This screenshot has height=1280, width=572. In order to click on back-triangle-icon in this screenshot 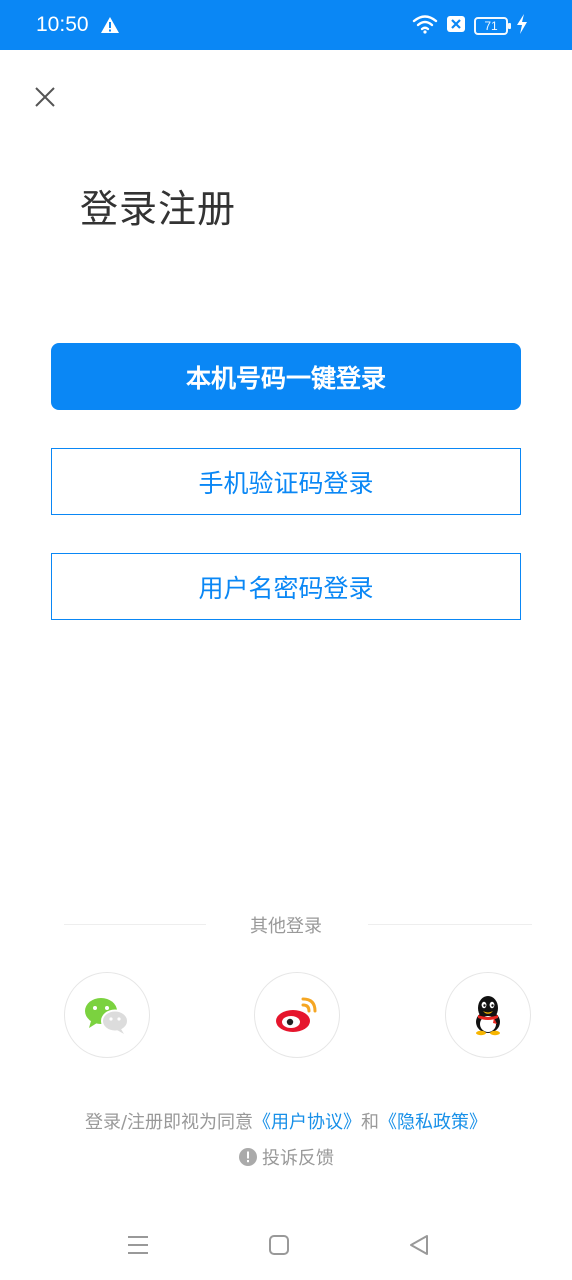, I will do `click(419, 1245)`.